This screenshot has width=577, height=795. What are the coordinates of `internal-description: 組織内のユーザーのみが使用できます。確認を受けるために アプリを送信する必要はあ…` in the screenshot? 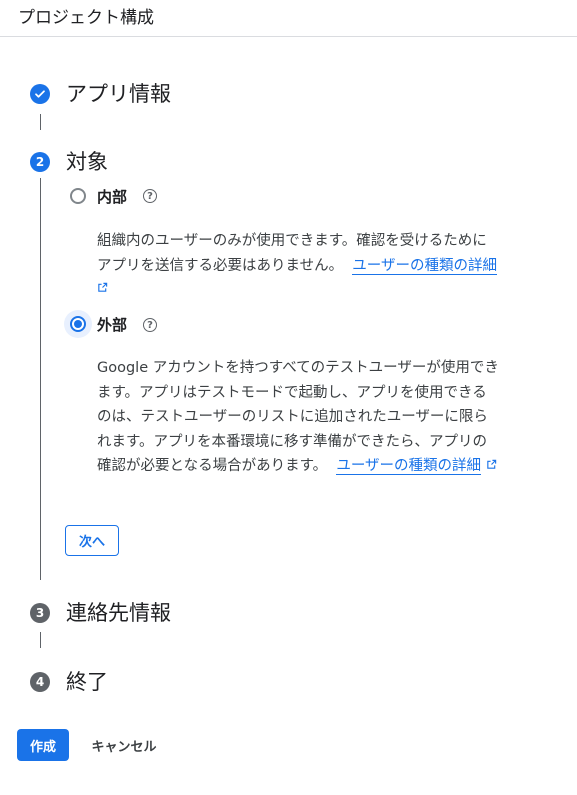 It's located at (297, 254).